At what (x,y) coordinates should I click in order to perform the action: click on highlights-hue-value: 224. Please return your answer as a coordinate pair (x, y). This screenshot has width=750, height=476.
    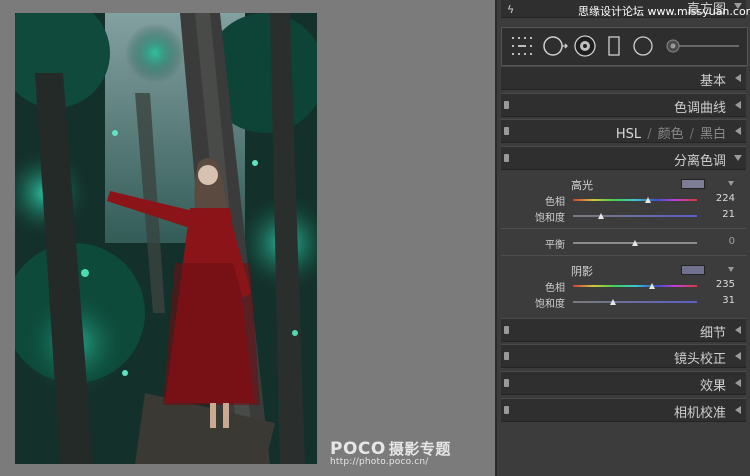
    Looking at the image, I should click on (720, 198).